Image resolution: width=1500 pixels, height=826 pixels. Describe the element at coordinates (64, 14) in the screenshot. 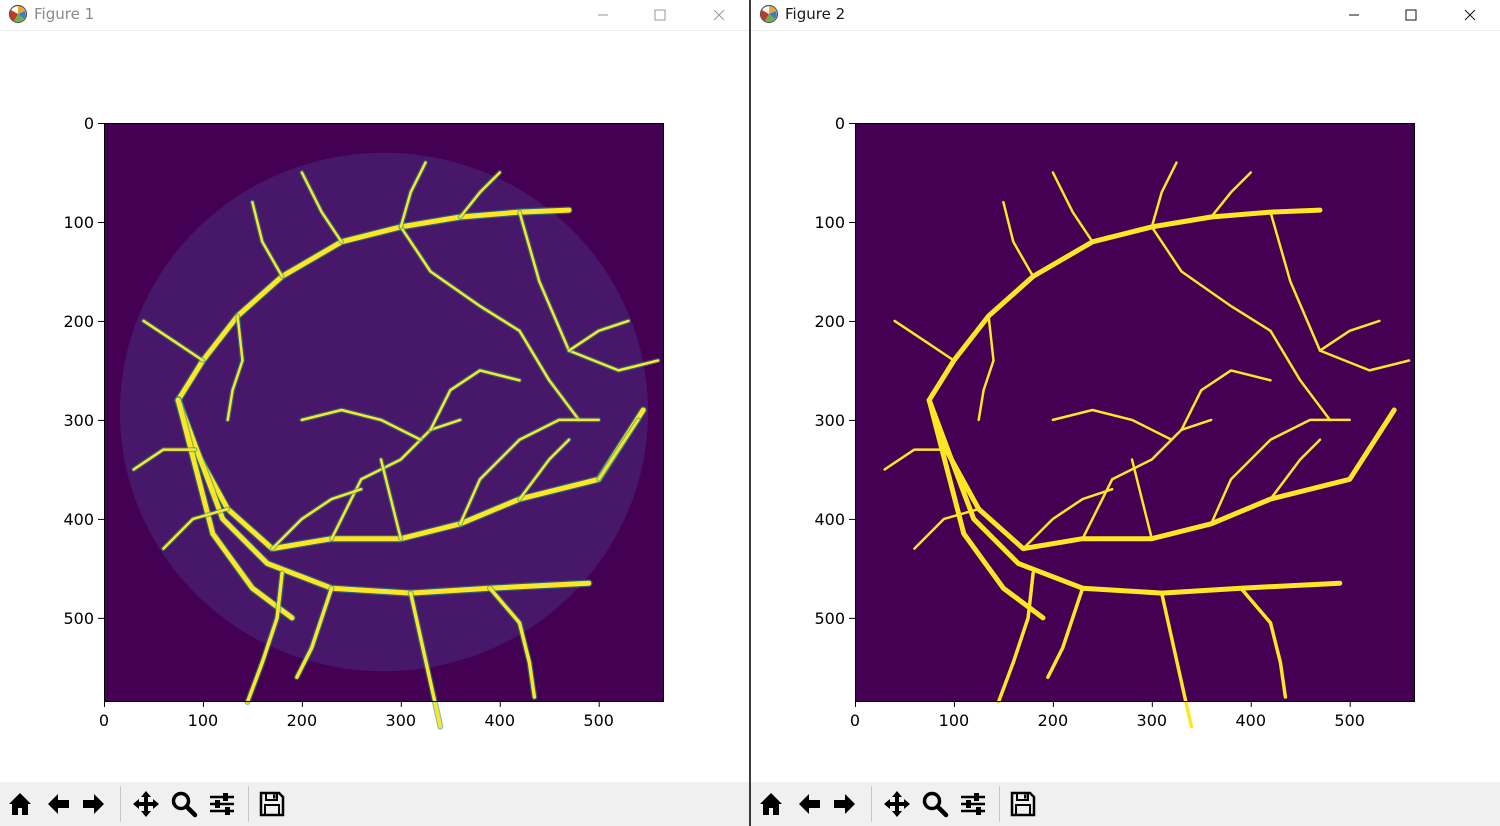

I see `window-title: Figure 1` at that location.